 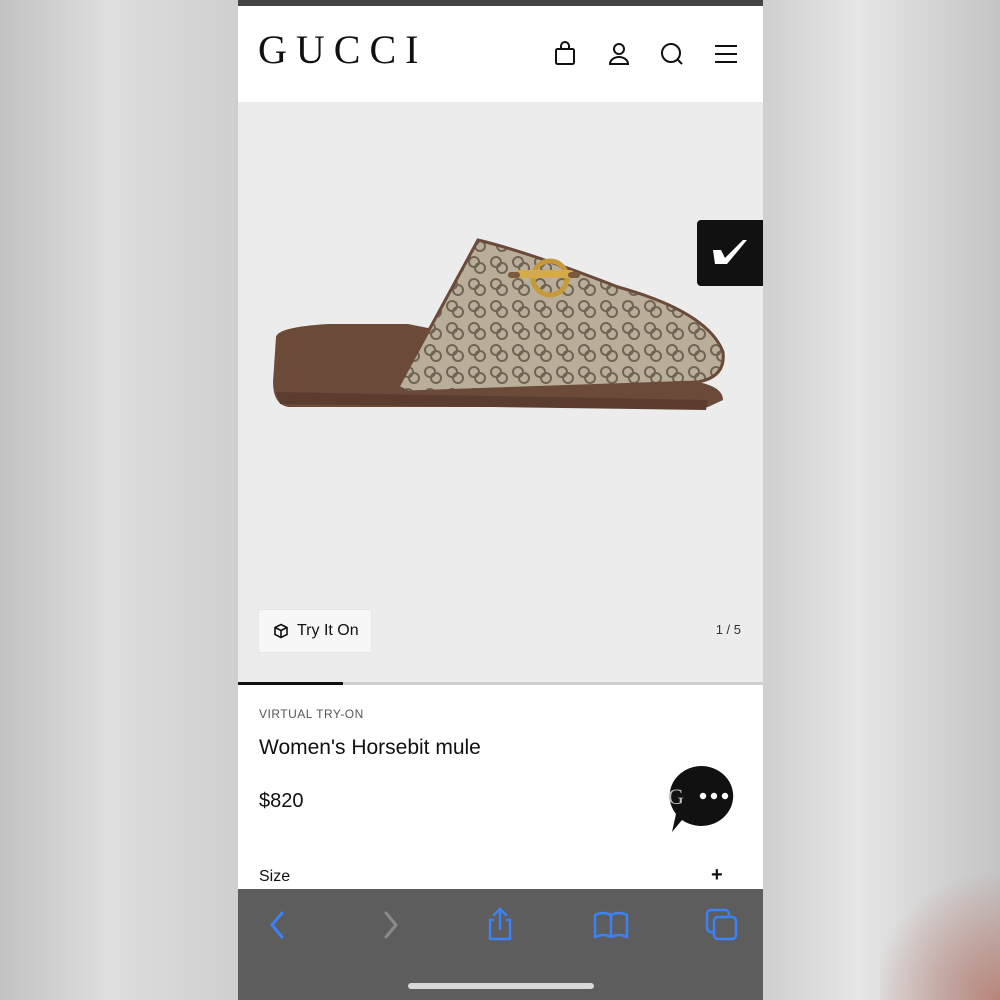 I want to click on tabs-icon, so click(x=722, y=925).